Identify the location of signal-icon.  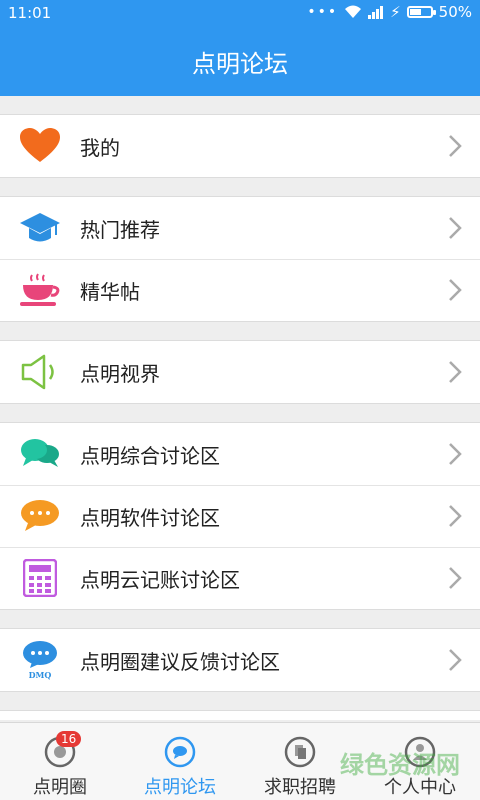
(376, 12).